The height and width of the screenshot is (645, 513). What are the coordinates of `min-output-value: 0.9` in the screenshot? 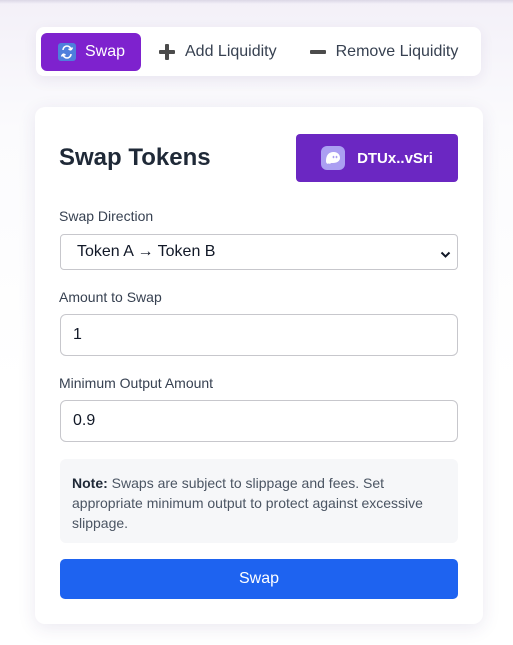 It's located at (84, 420).